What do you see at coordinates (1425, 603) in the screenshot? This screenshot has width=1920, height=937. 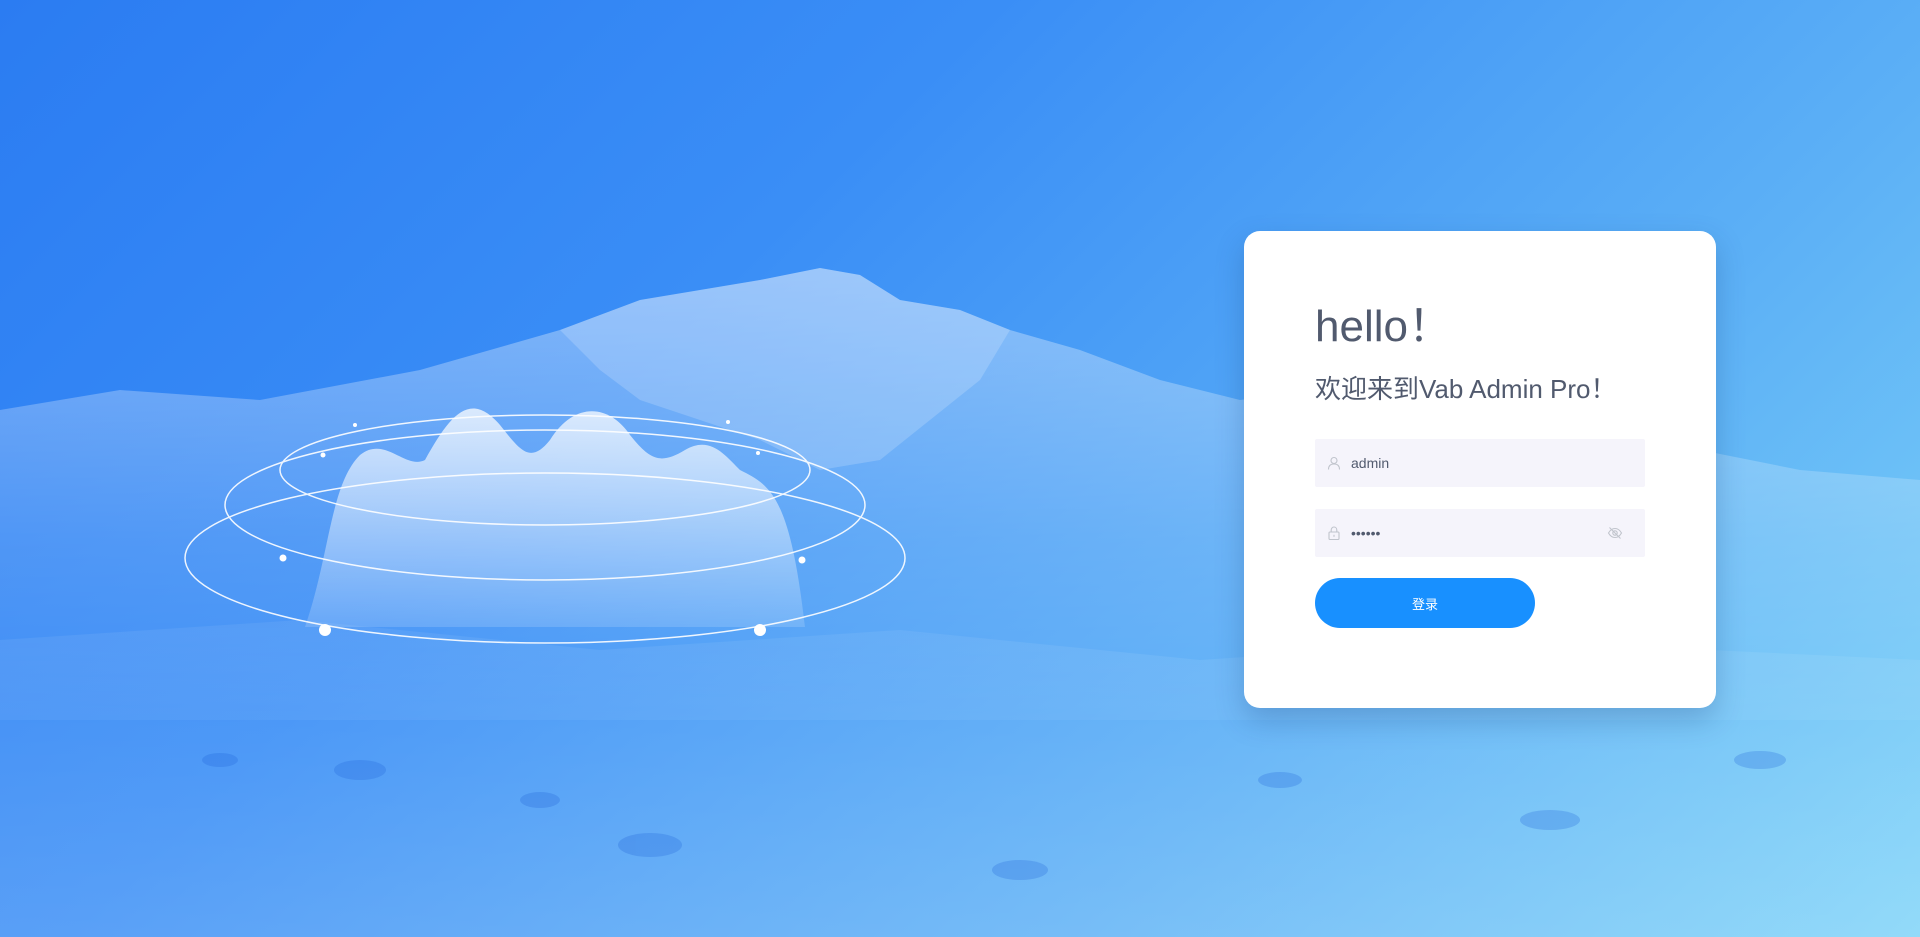 I see `login-button: 登录` at bounding box center [1425, 603].